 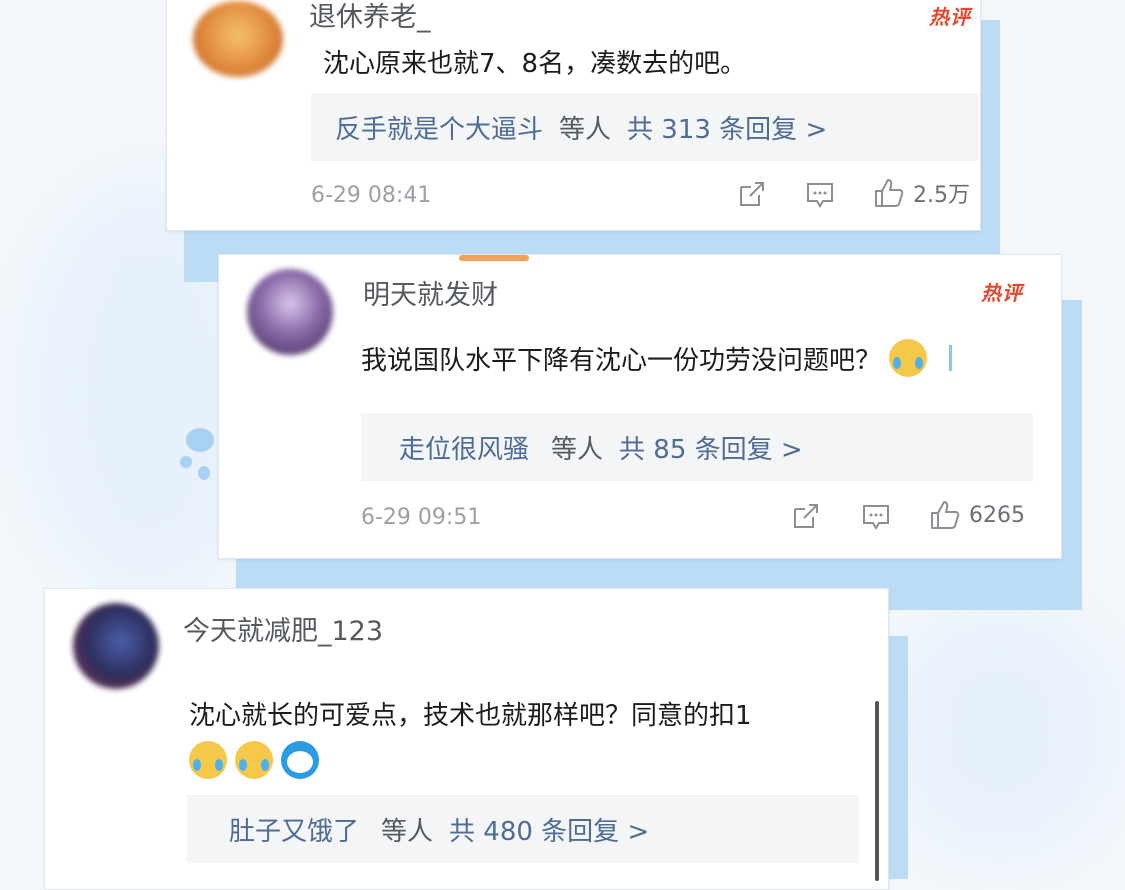 I want to click on like-button: 2.5万, so click(x=921, y=193).